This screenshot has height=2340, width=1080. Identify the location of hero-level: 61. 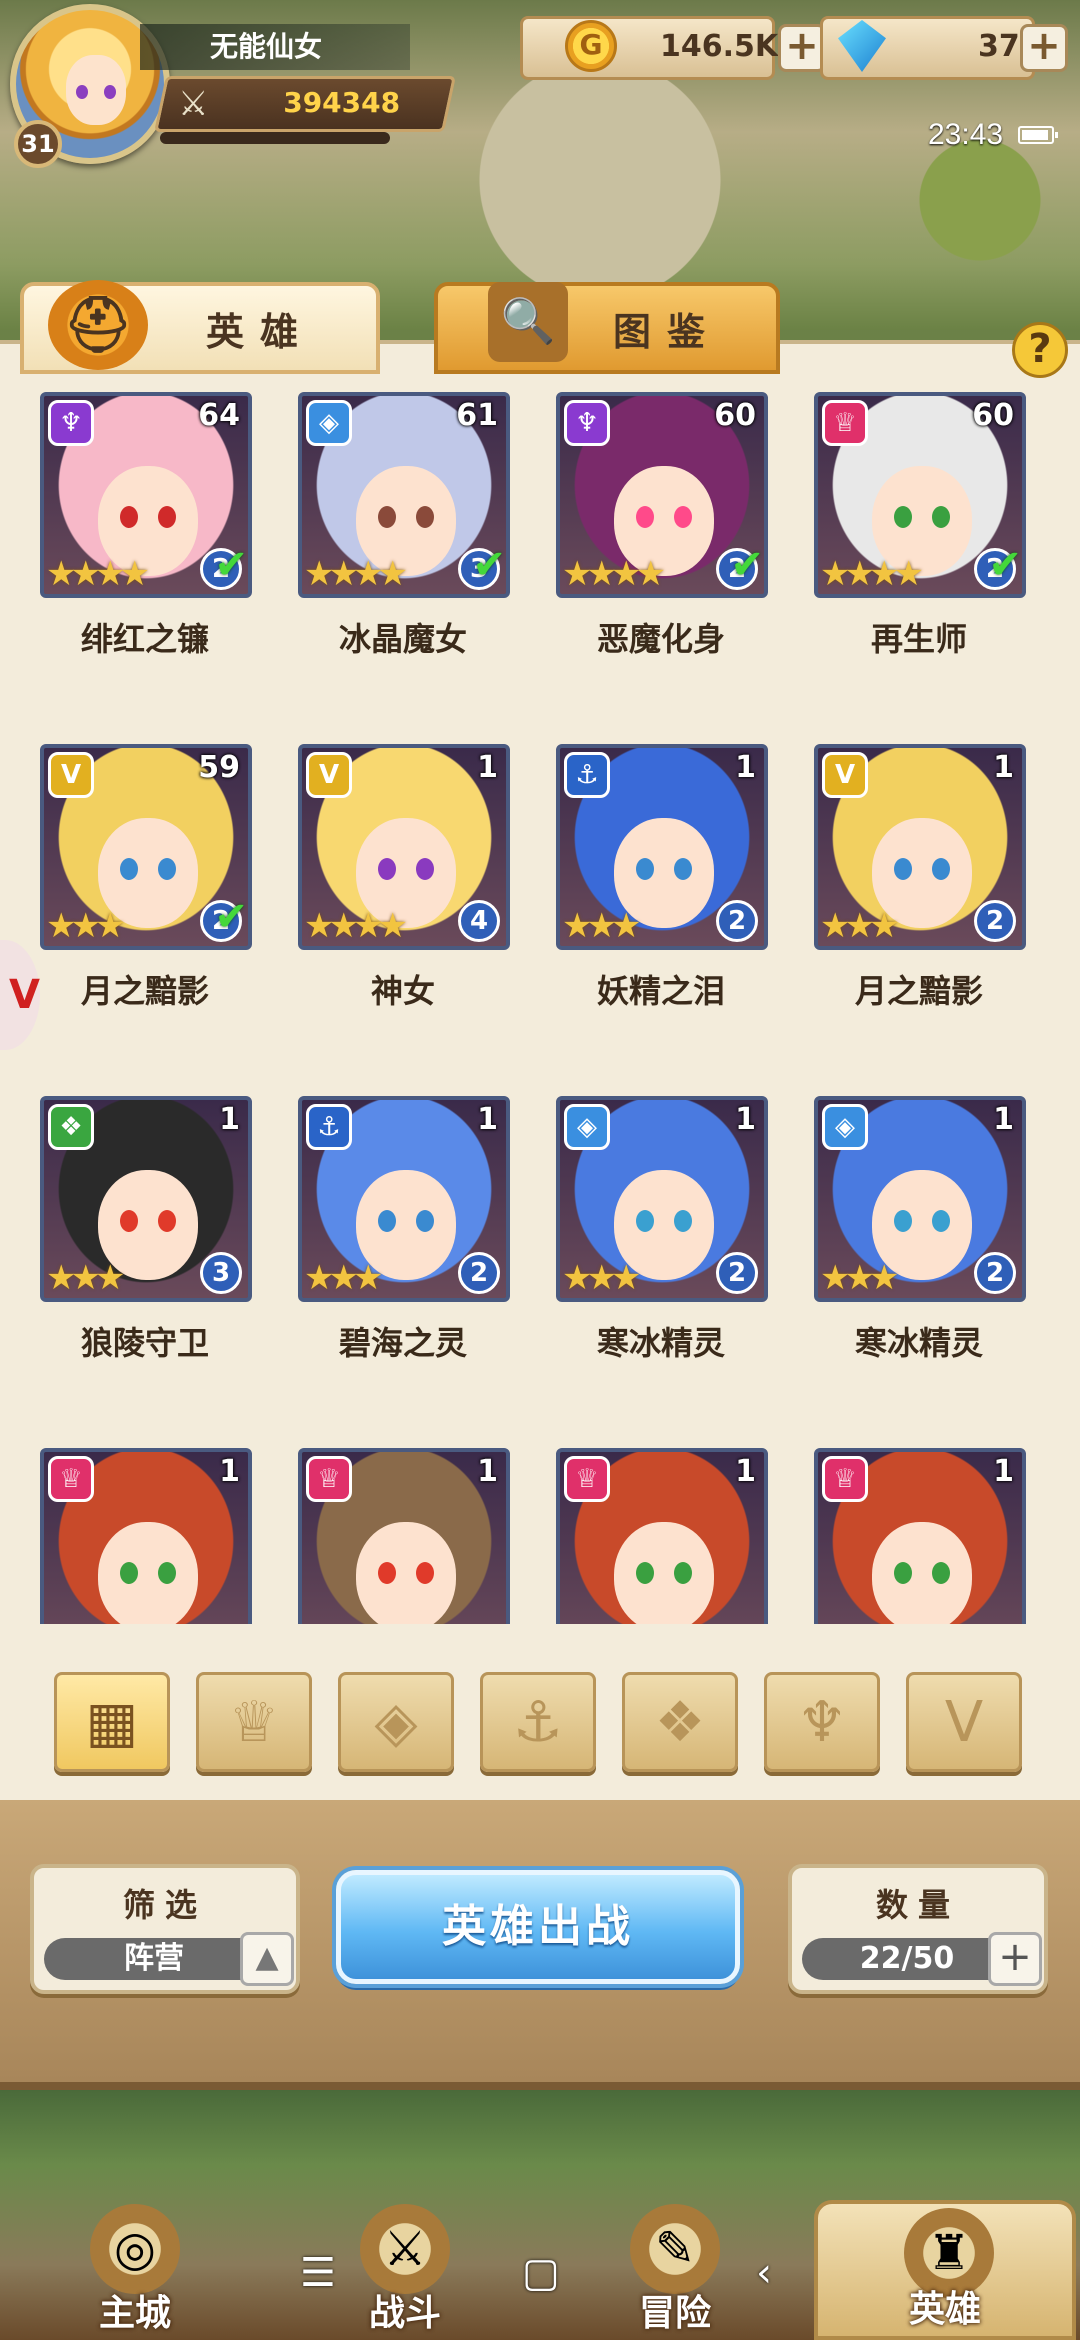
(477, 415).